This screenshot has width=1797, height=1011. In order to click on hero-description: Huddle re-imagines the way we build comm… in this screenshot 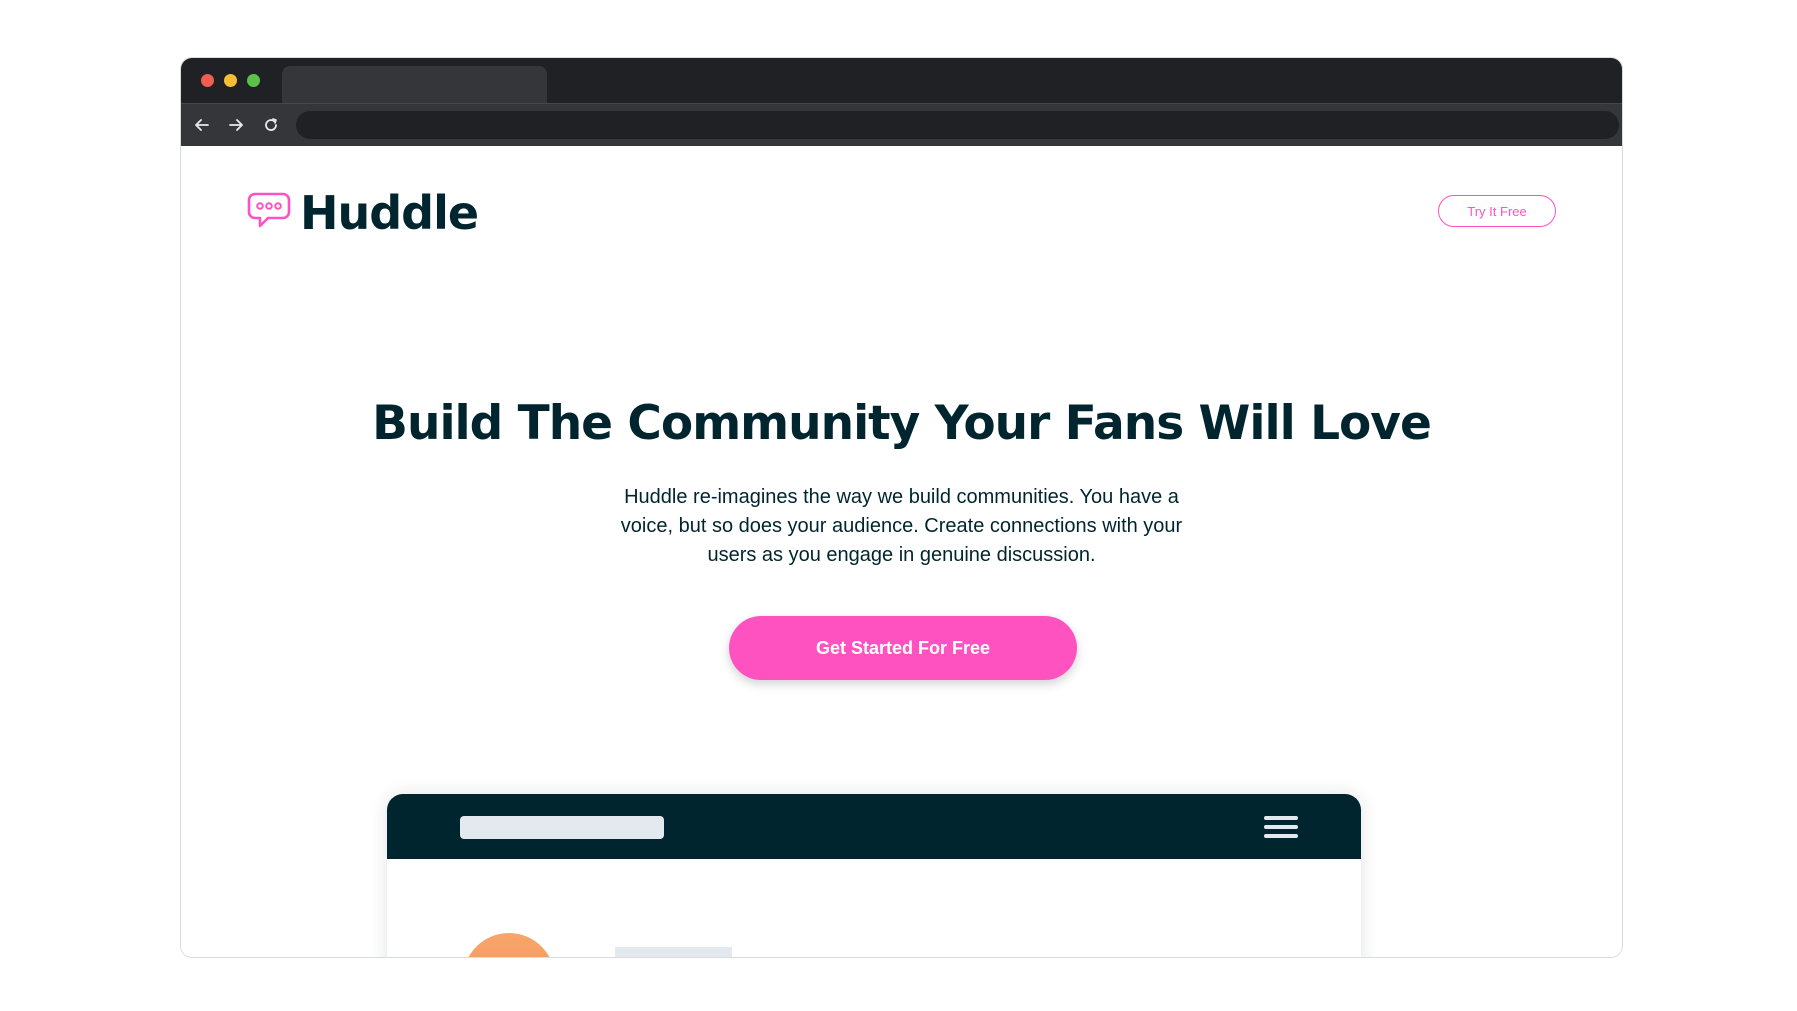, I will do `click(901, 526)`.